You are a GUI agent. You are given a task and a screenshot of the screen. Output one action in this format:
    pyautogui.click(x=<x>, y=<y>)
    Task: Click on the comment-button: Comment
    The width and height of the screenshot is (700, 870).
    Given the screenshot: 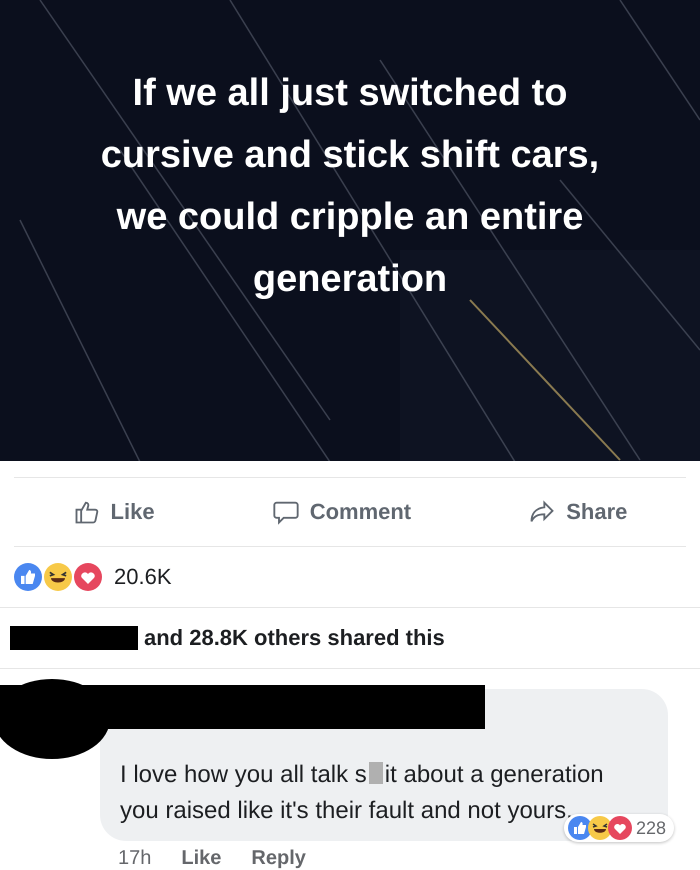 What is the action you would take?
    pyautogui.click(x=342, y=512)
    